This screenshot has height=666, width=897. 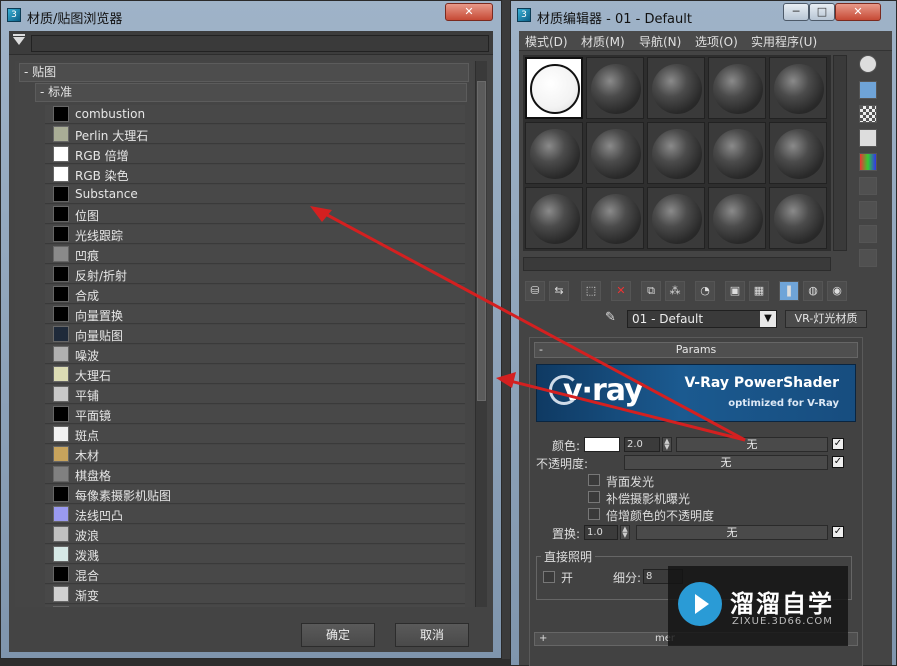 What do you see at coordinates (255, 134) in the screenshot?
I see `list-item: Perlin 大理石` at bounding box center [255, 134].